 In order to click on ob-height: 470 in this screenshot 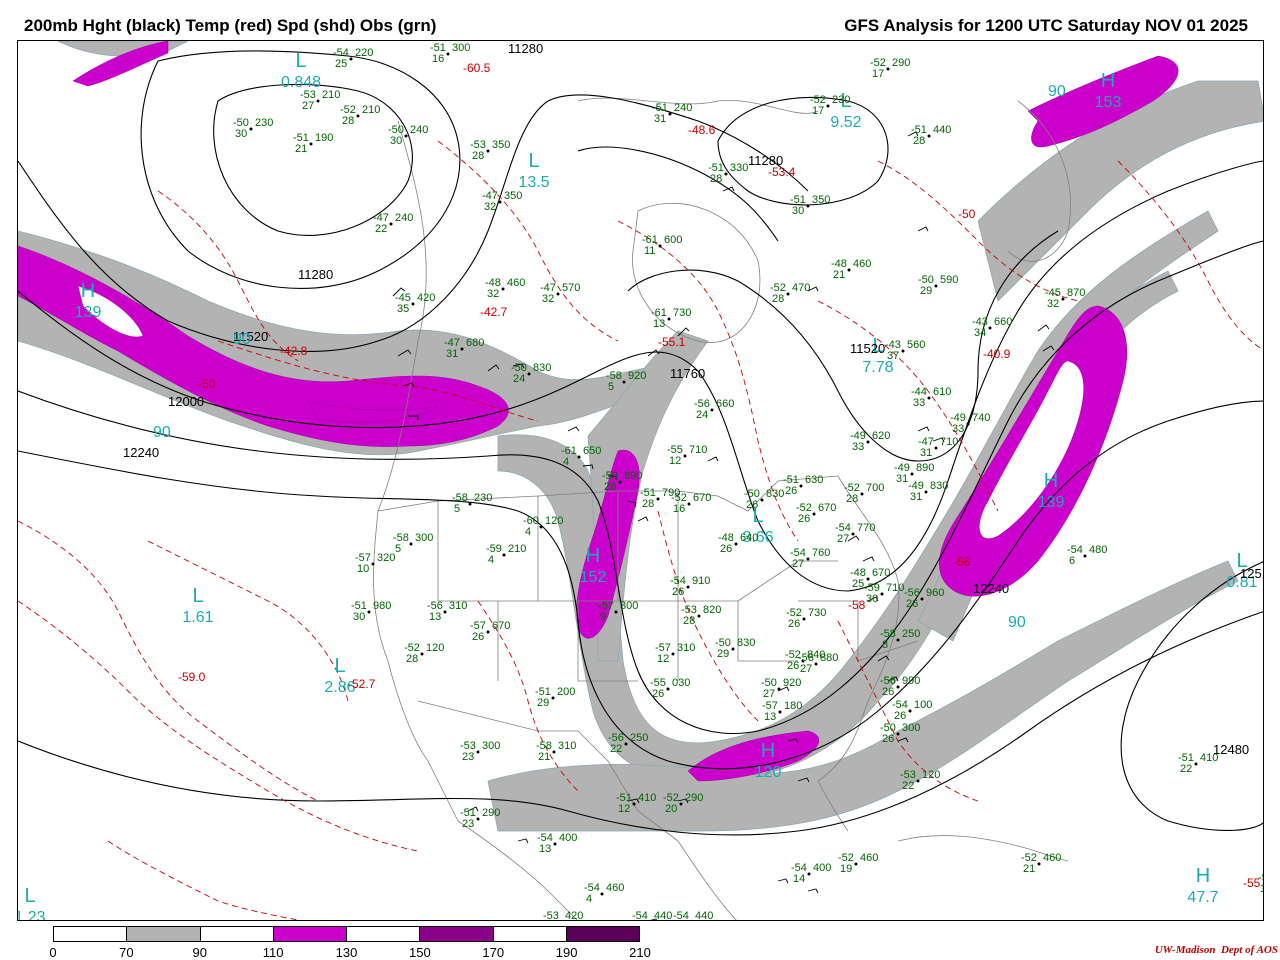, I will do `click(801, 288)`.